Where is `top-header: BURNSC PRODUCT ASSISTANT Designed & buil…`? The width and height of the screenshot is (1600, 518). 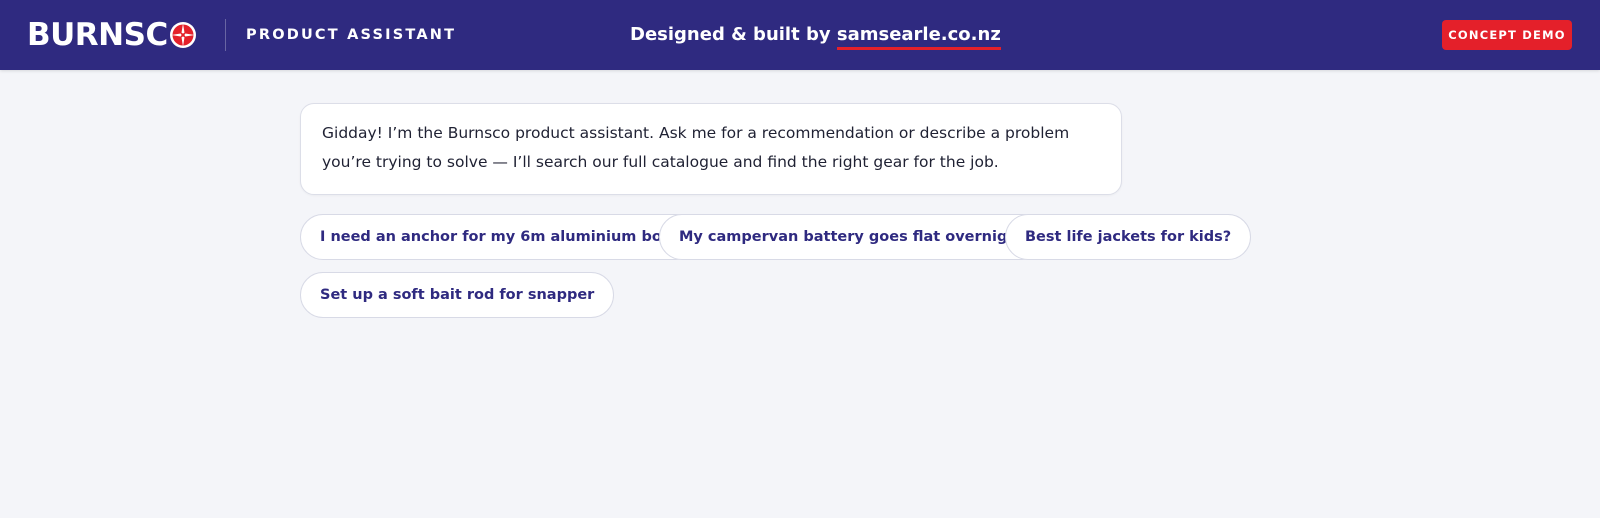
top-header: BURNSC PRODUCT ASSISTANT Designed & buil… is located at coordinates (800, 35).